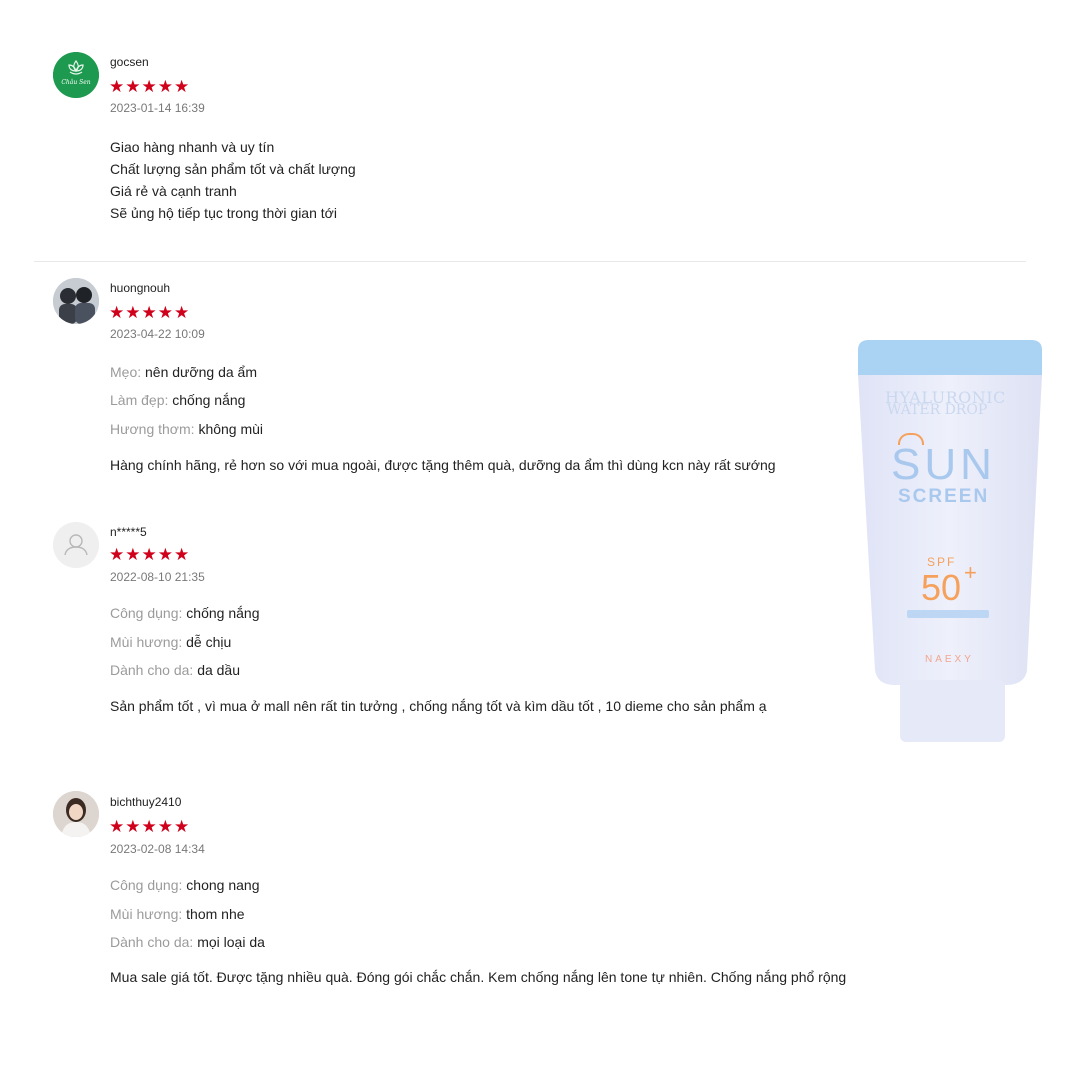 Image resolution: width=1080 pixels, height=1080 pixels. What do you see at coordinates (223, 213) in the screenshot?
I see `review-comment-line: Sẽ ủng hộ tiếp tục trong thời gian tới` at bounding box center [223, 213].